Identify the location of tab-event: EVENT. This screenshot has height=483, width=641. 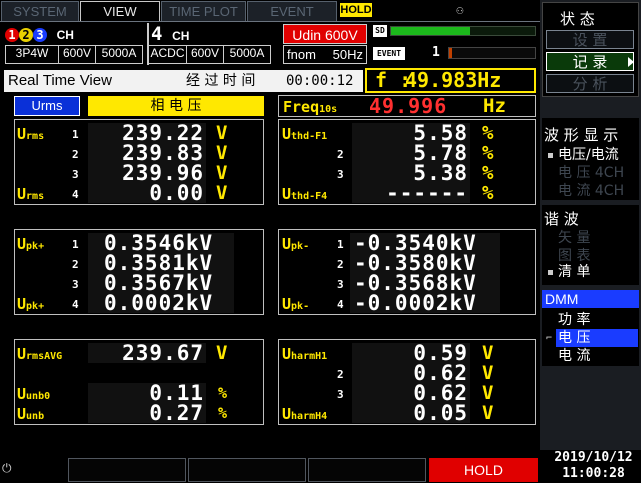
(292, 11).